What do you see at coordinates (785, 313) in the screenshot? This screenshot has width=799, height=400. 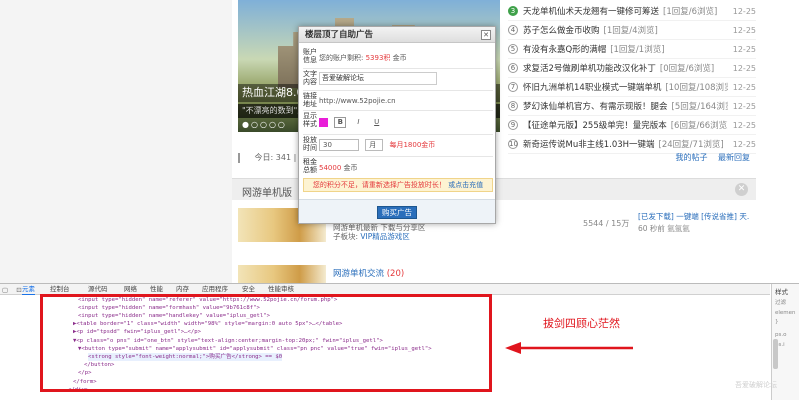 I see `styles-rule: elemen` at bounding box center [785, 313].